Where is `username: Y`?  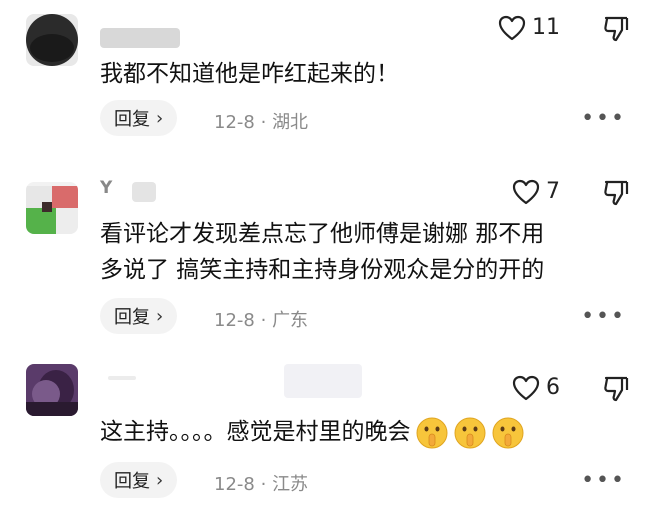
username: Y is located at coordinates (106, 188).